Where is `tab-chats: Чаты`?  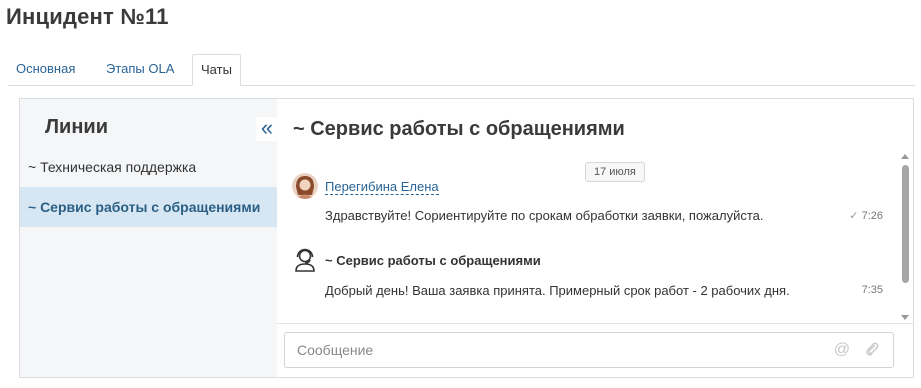 tab-chats: Чаты is located at coordinates (216, 70).